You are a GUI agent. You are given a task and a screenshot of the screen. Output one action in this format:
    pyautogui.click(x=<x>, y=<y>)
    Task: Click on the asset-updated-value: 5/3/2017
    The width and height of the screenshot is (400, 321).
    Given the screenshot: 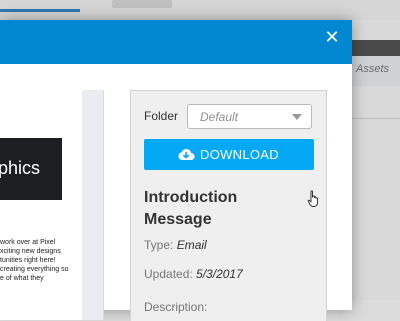 What is the action you would take?
    pyautogui.click(x=219, y=274)
    